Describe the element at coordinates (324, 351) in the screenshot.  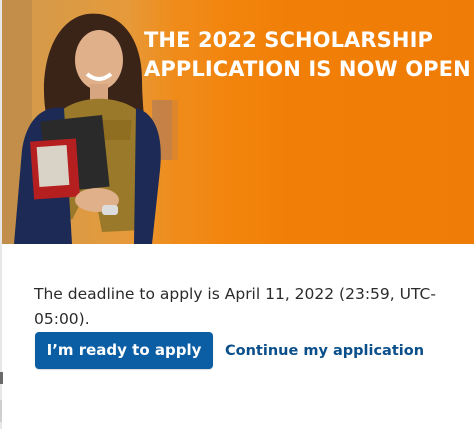
I see `continue-application-link: Continue my application` at that location.